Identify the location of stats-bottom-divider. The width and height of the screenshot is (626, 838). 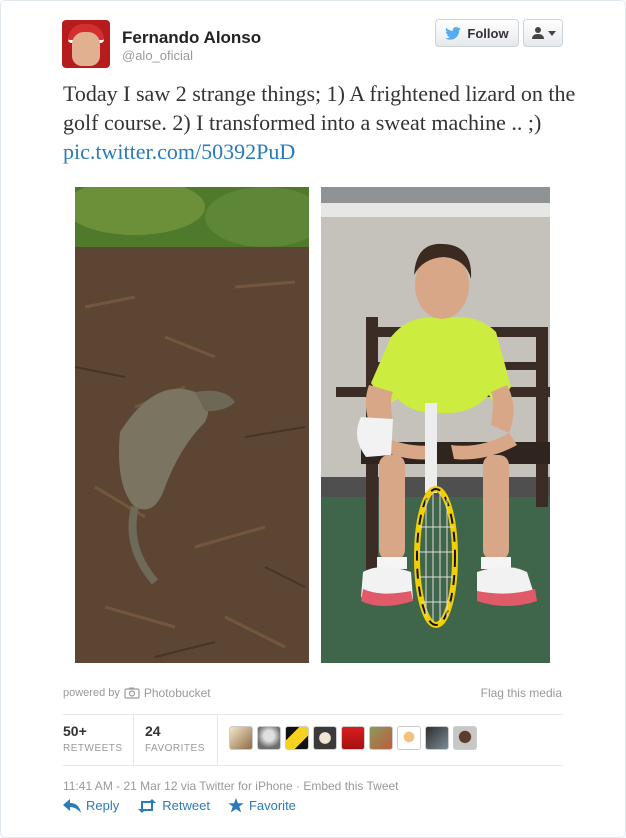
(313, 765).